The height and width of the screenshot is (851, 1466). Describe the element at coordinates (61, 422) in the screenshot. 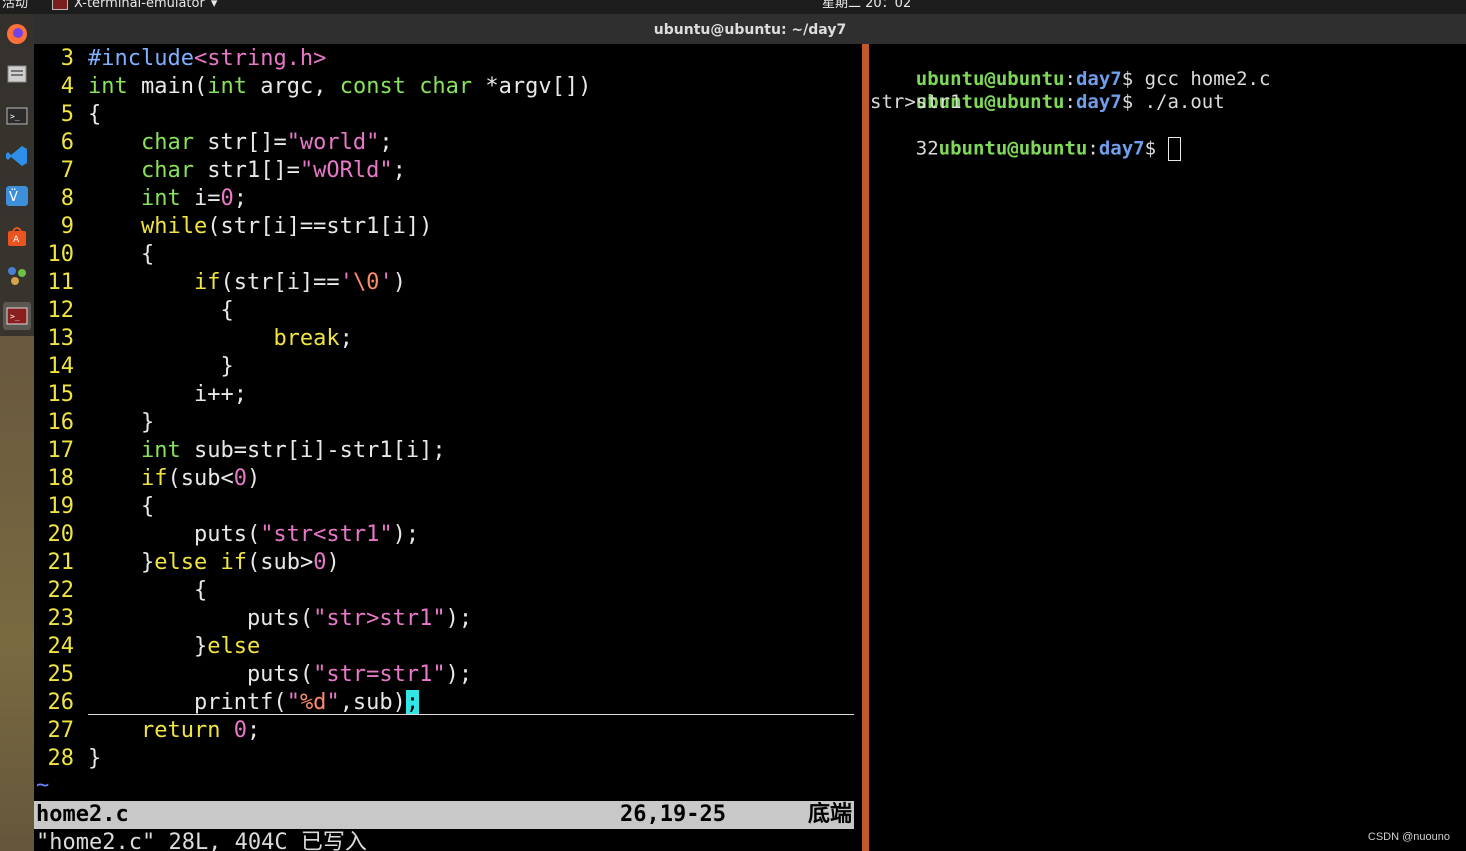

I see `line-number: 16` at that location.